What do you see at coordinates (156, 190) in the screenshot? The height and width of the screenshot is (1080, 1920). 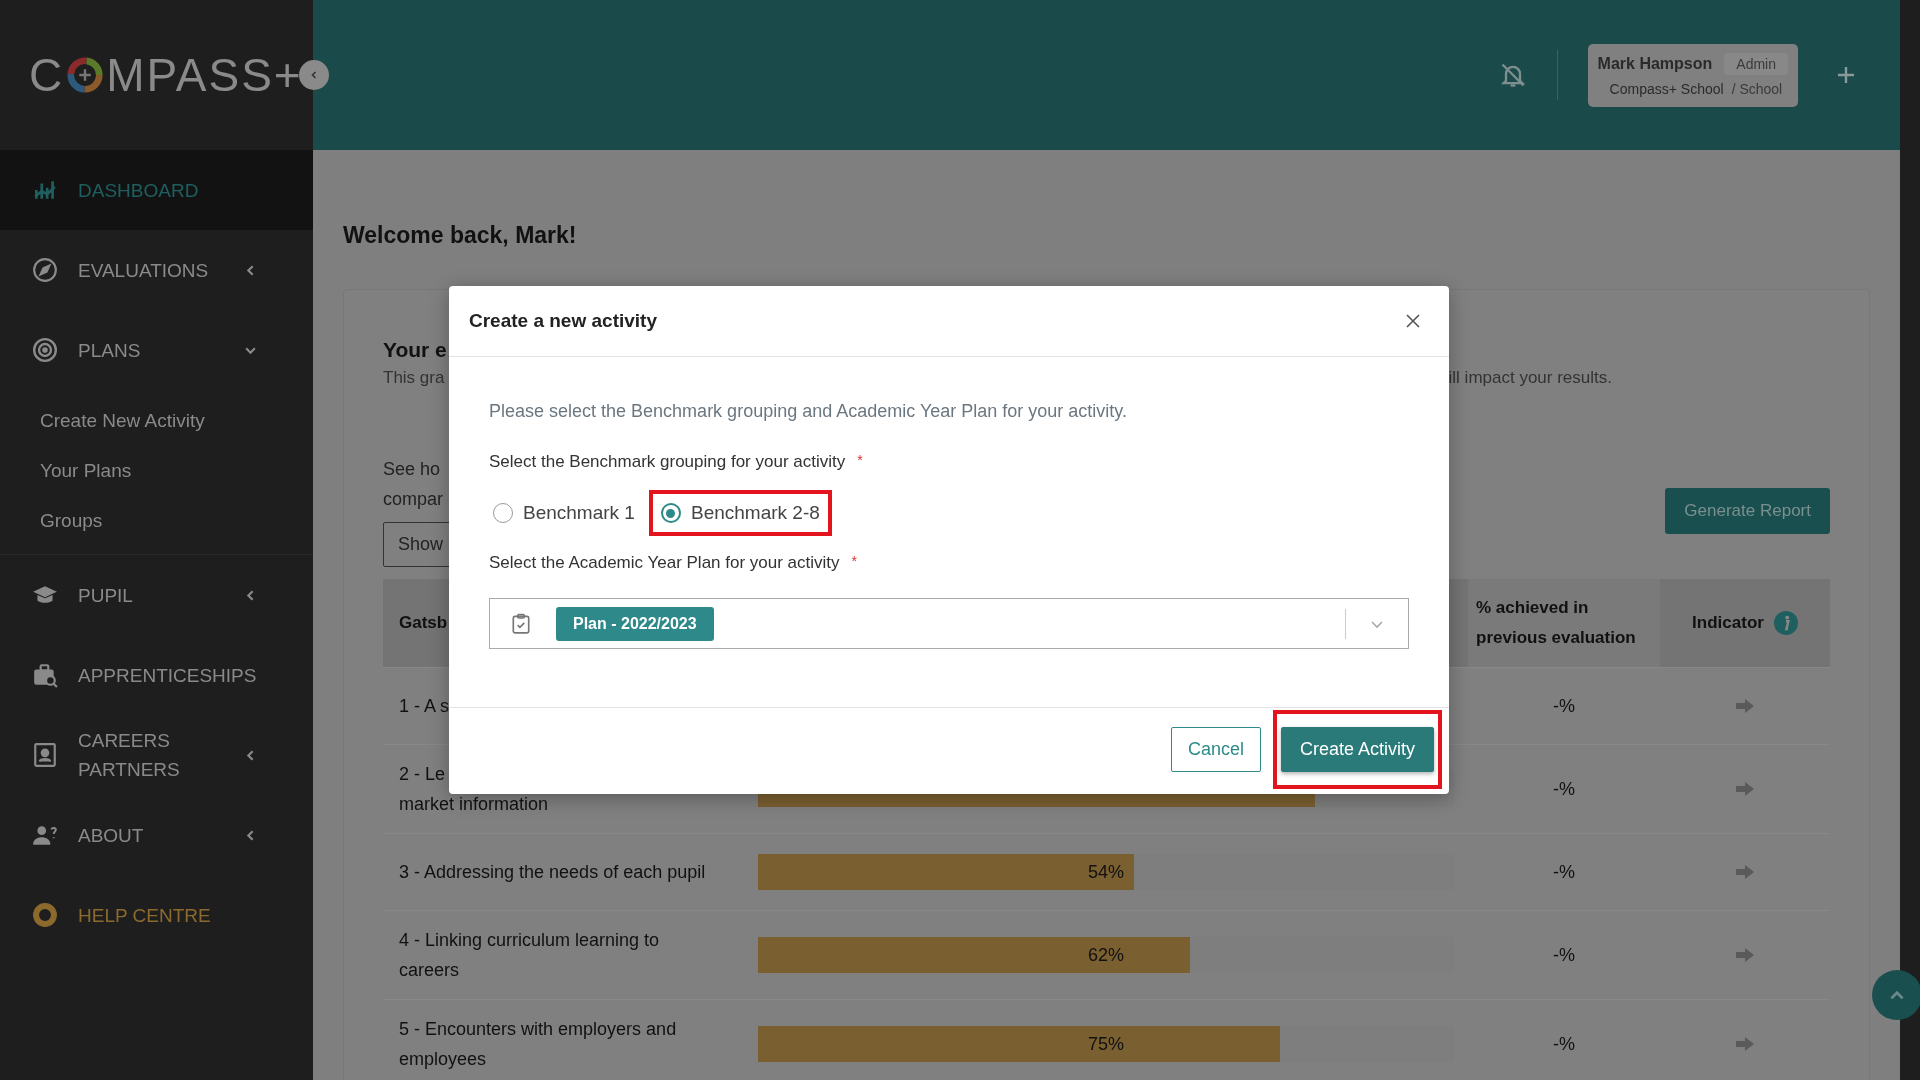 I see `nav-item: DASHBOARD` at bounding box center [156, 190].